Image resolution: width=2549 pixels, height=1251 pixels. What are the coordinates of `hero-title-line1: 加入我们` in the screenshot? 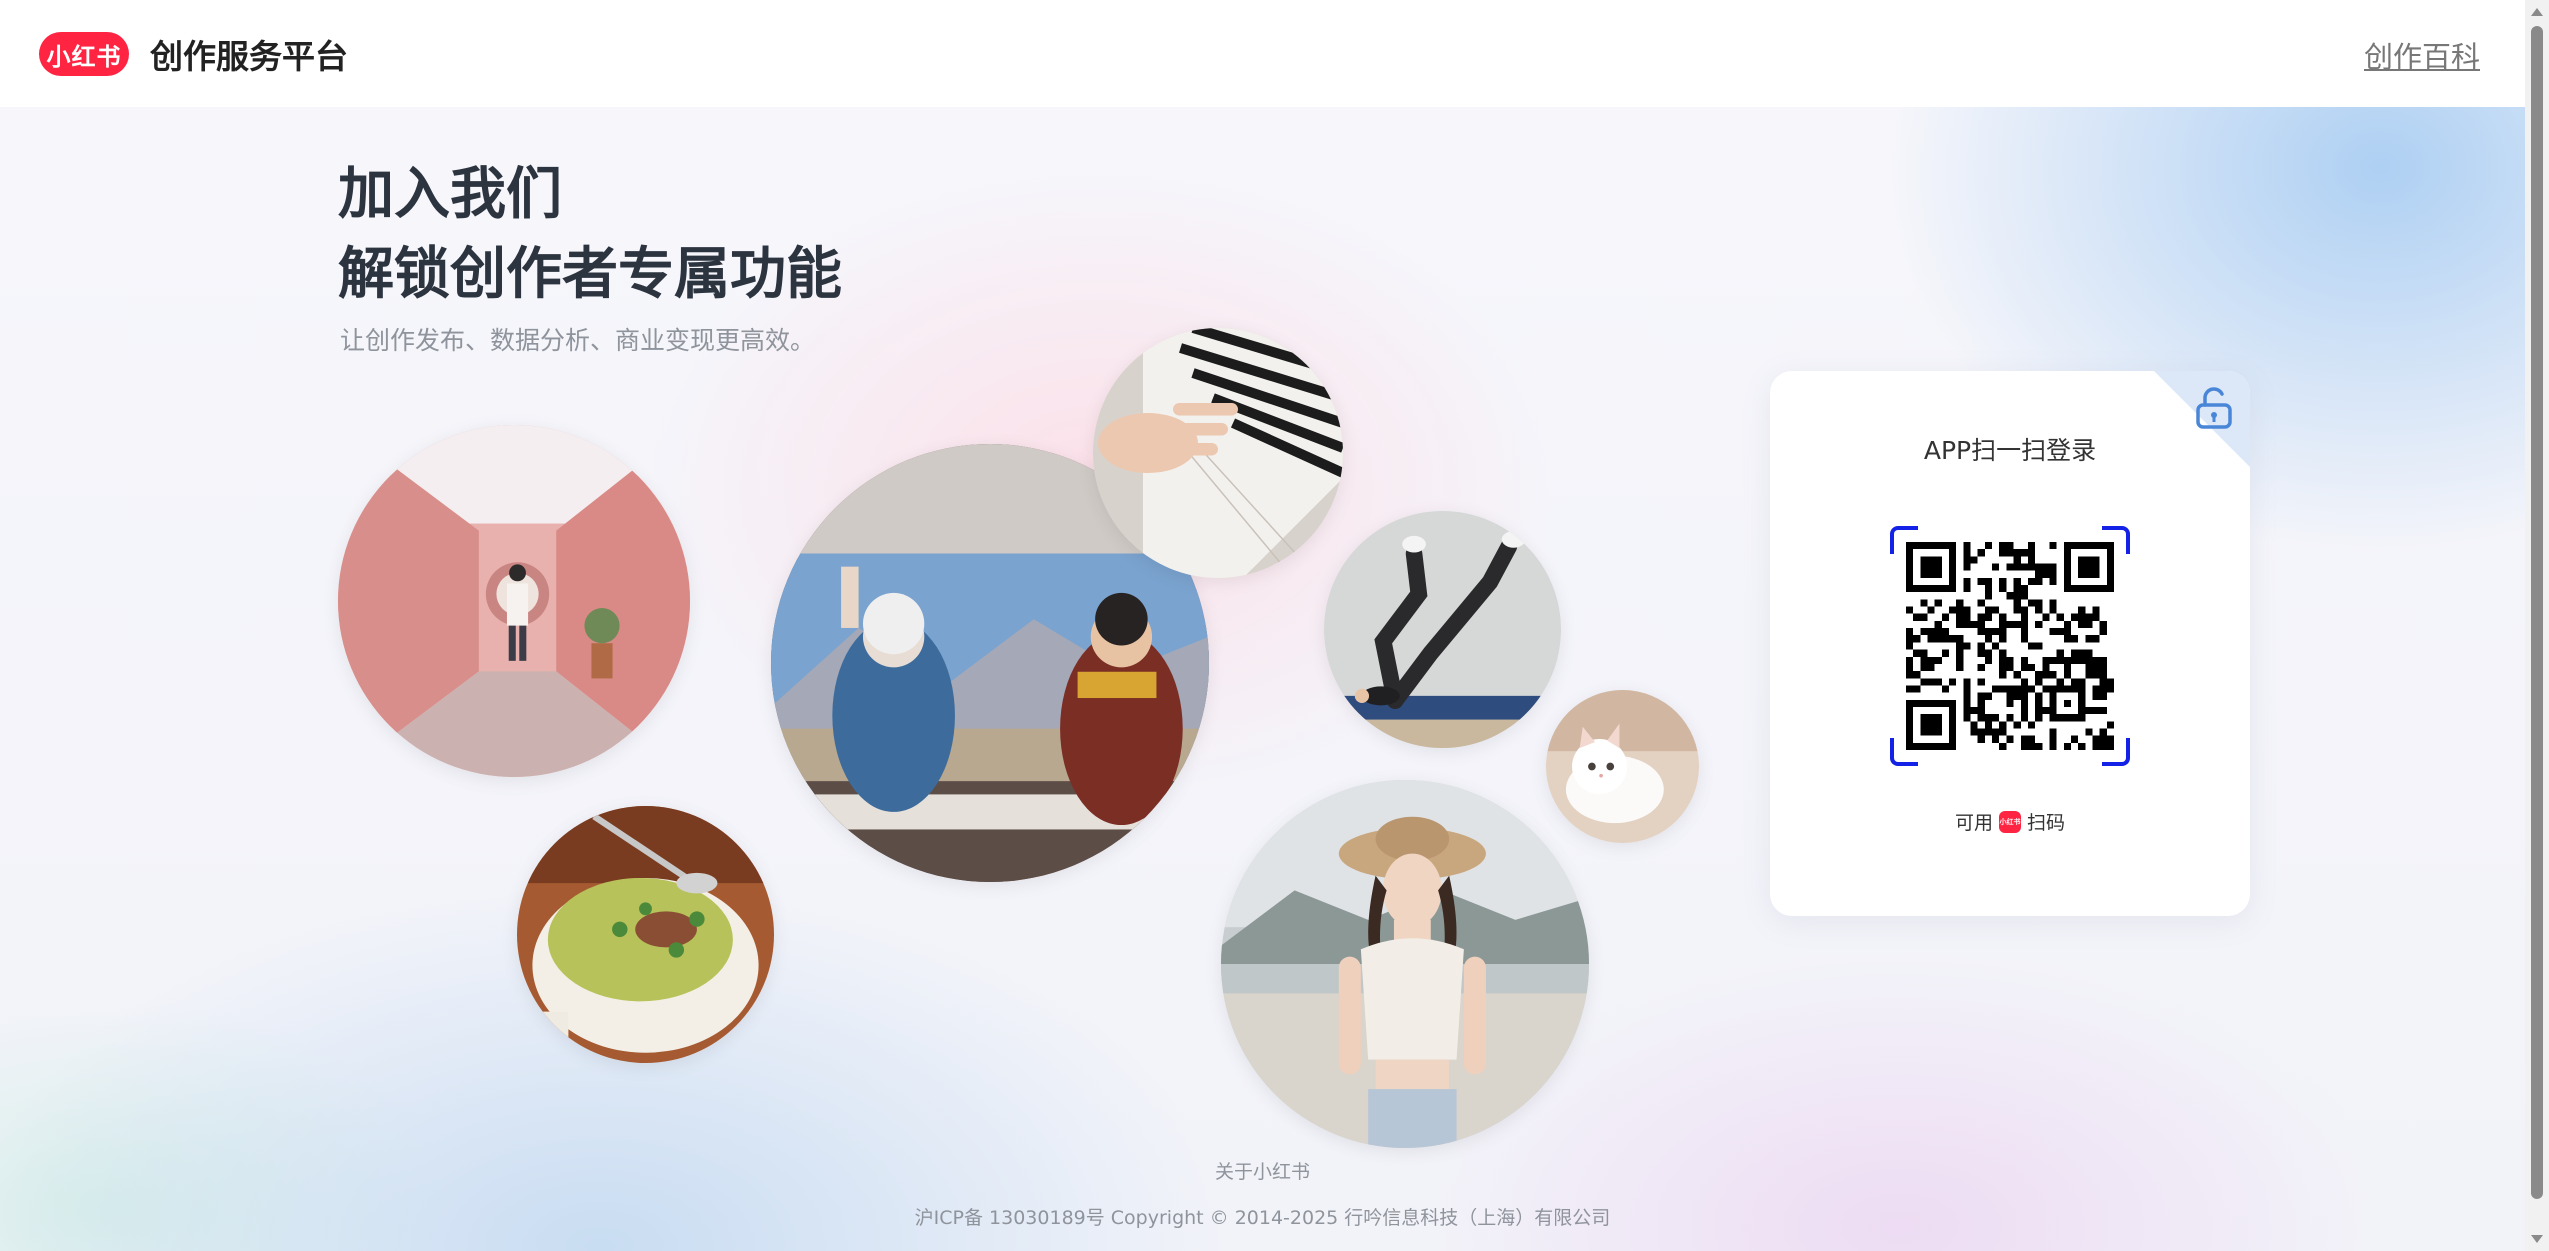 It's located at (450, 194).